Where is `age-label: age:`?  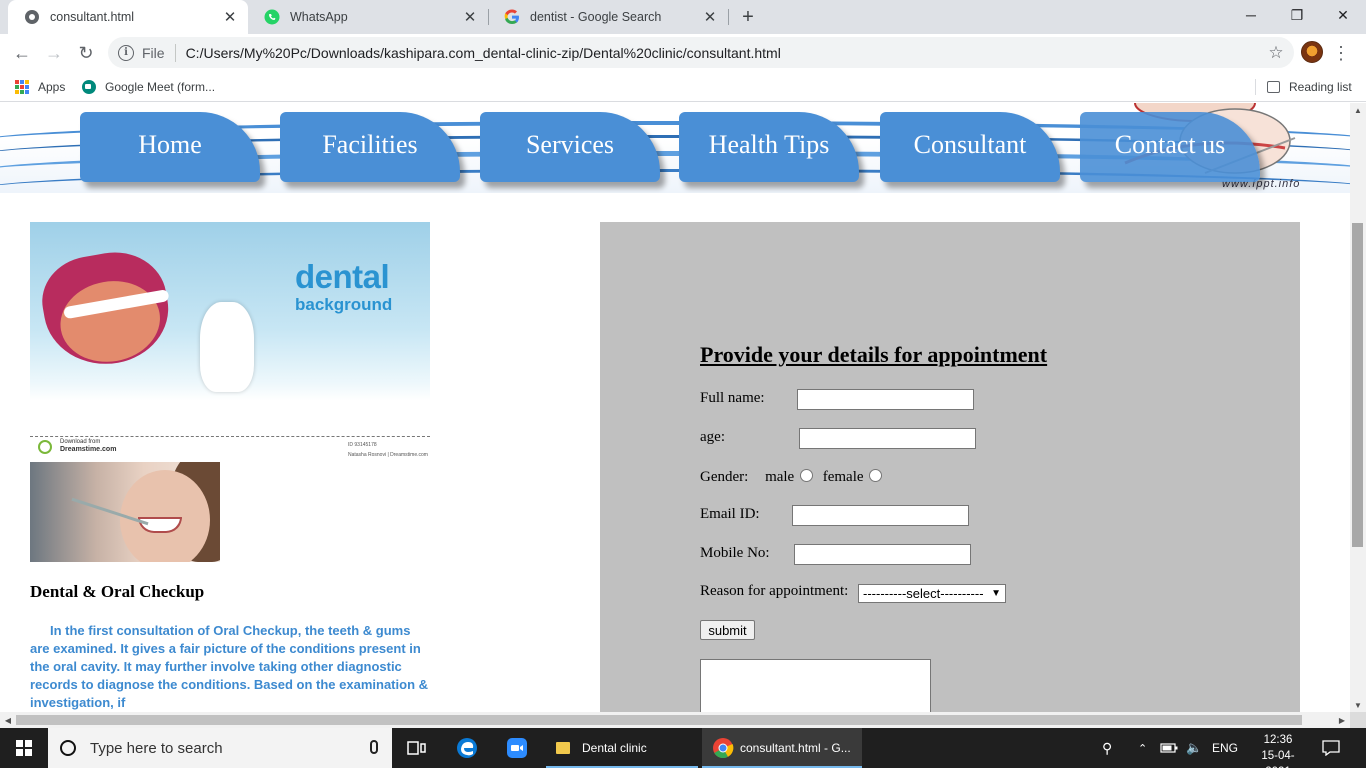 age-label: age: is located at coordinates (712, 437).